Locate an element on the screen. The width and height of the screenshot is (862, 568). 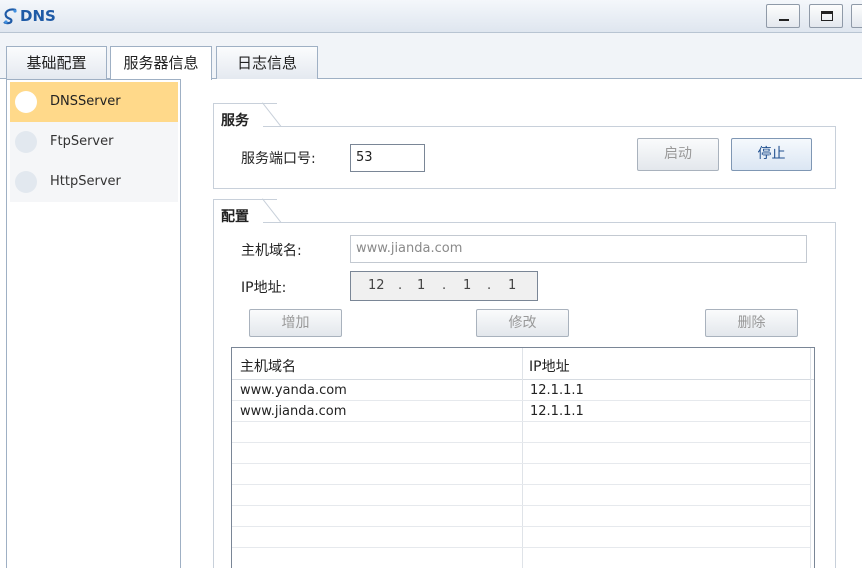
port-input: 53 is located at coordinates (387, 158).